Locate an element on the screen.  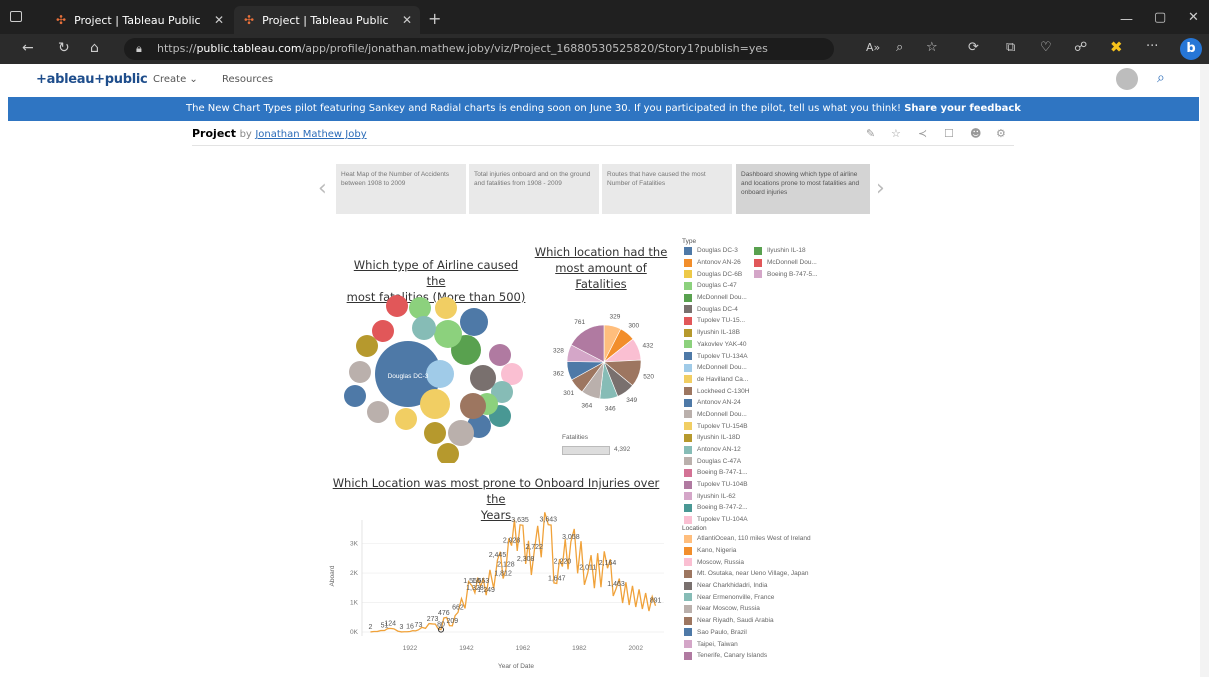
search-icon: ⌕ is located at coordinates (1161, 78).